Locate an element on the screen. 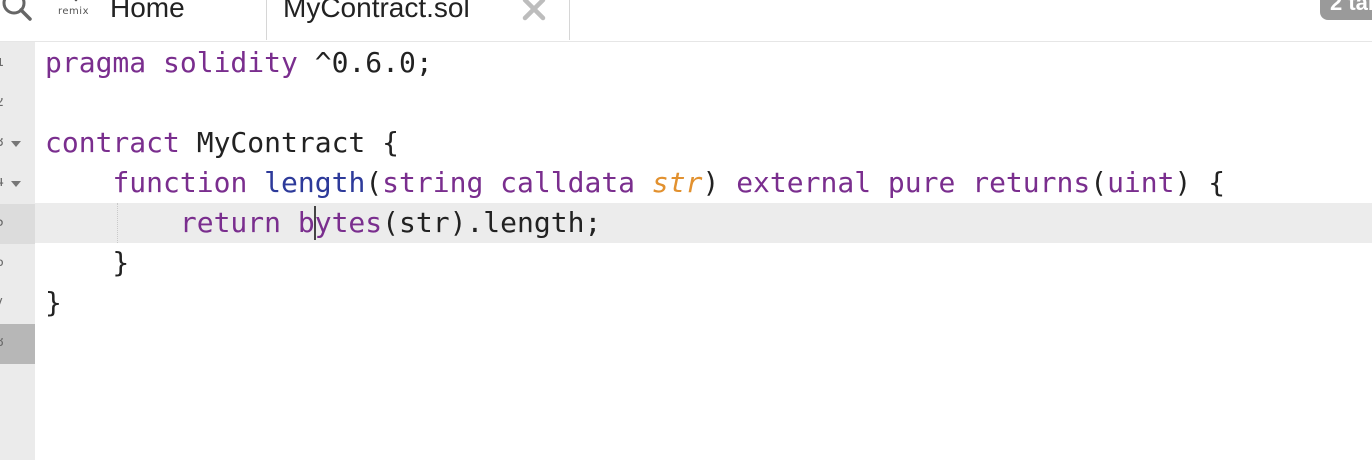 This screenshot has height=460, width=1372. search-button is located at coordinates (18, 13).